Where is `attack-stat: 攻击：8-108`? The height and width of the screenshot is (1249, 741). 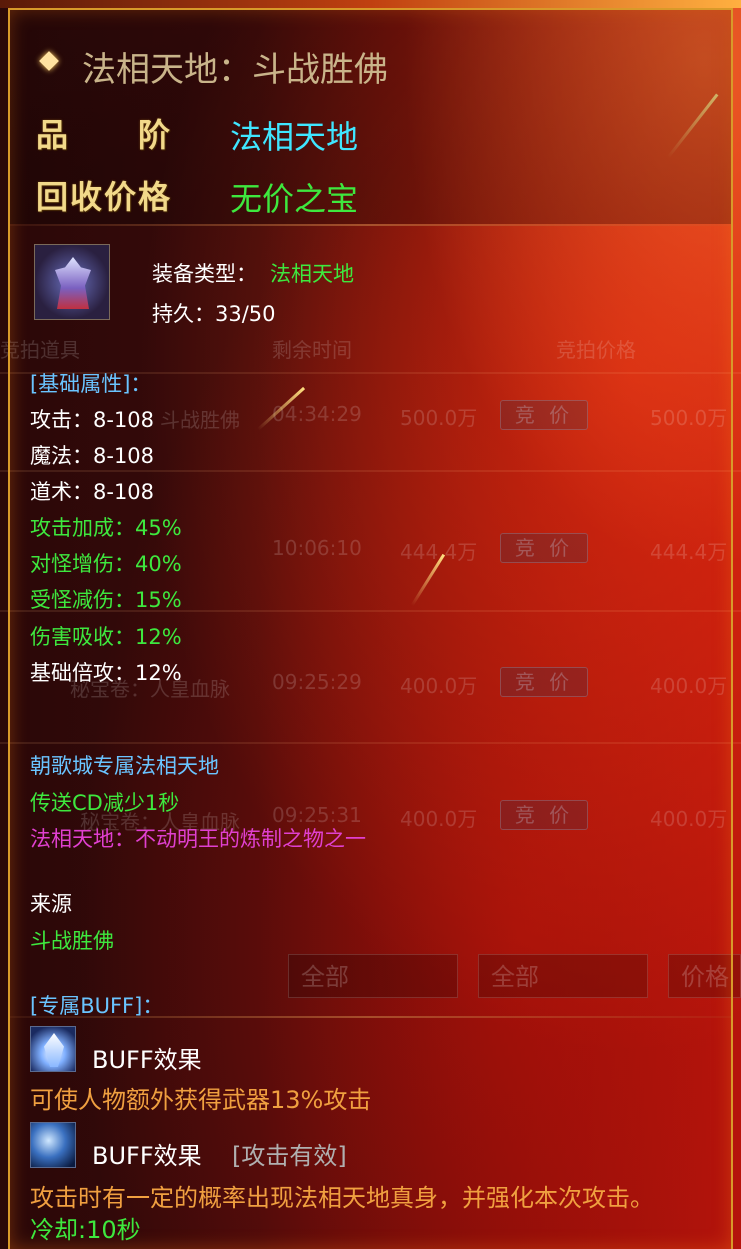
attack-stat: 攻击：8-108 is located at coordinates (92, 420).